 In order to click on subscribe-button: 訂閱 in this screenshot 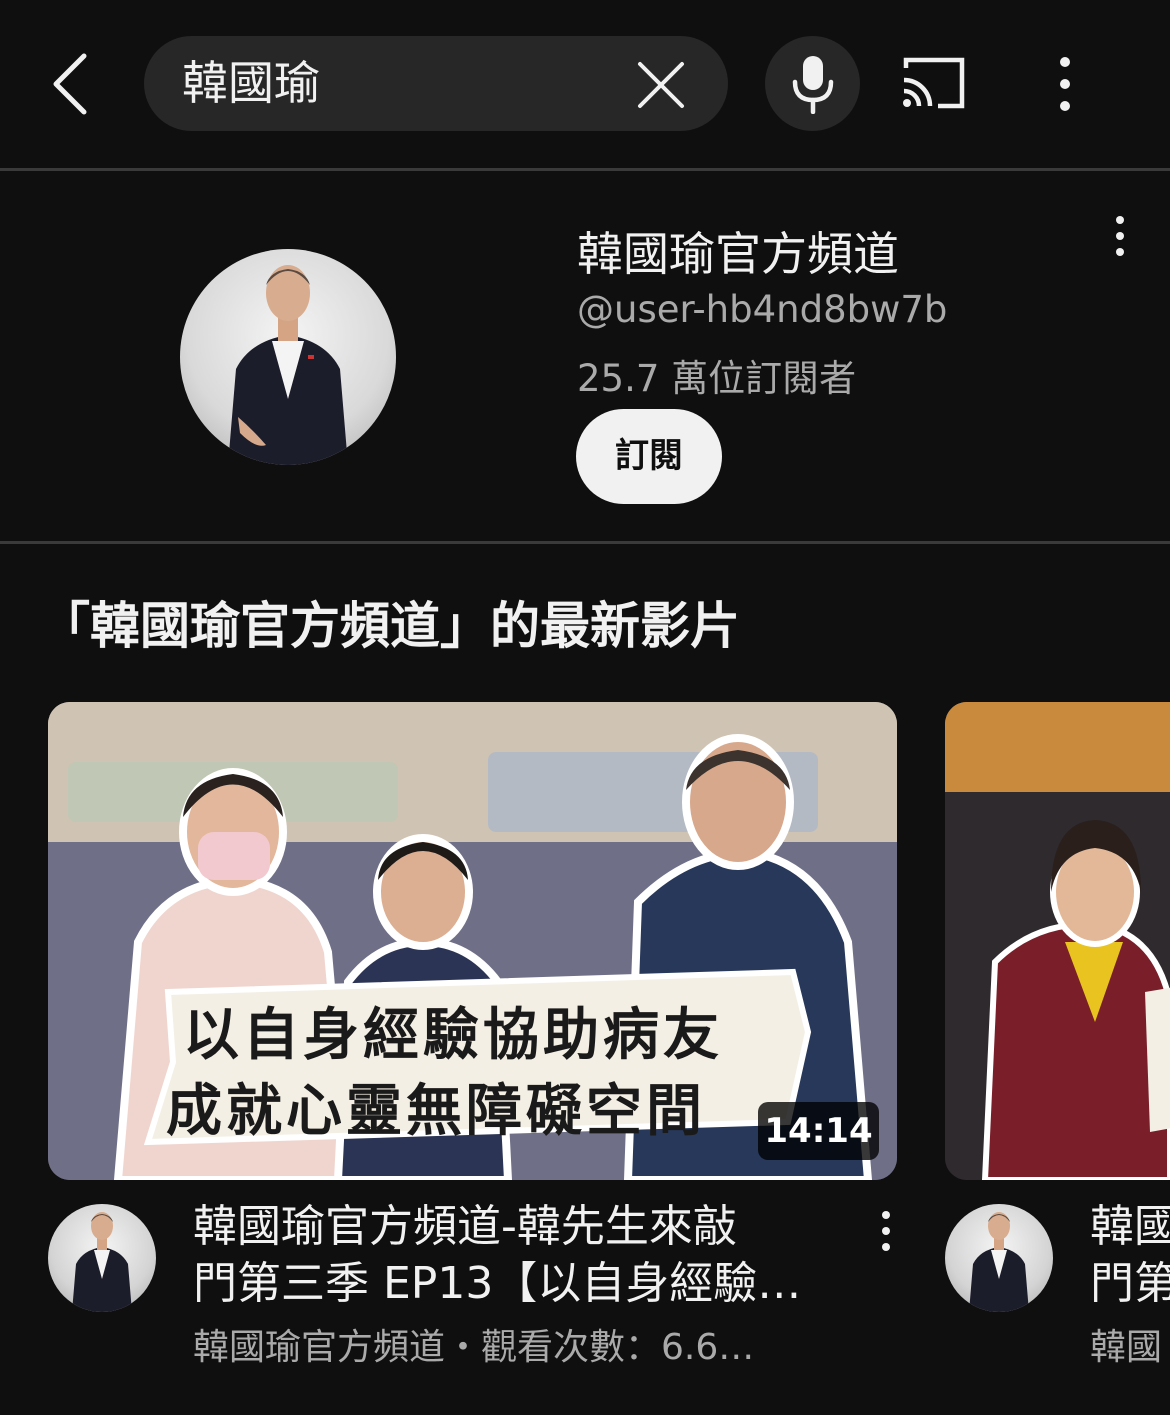, I will do `click(649, 456)`.